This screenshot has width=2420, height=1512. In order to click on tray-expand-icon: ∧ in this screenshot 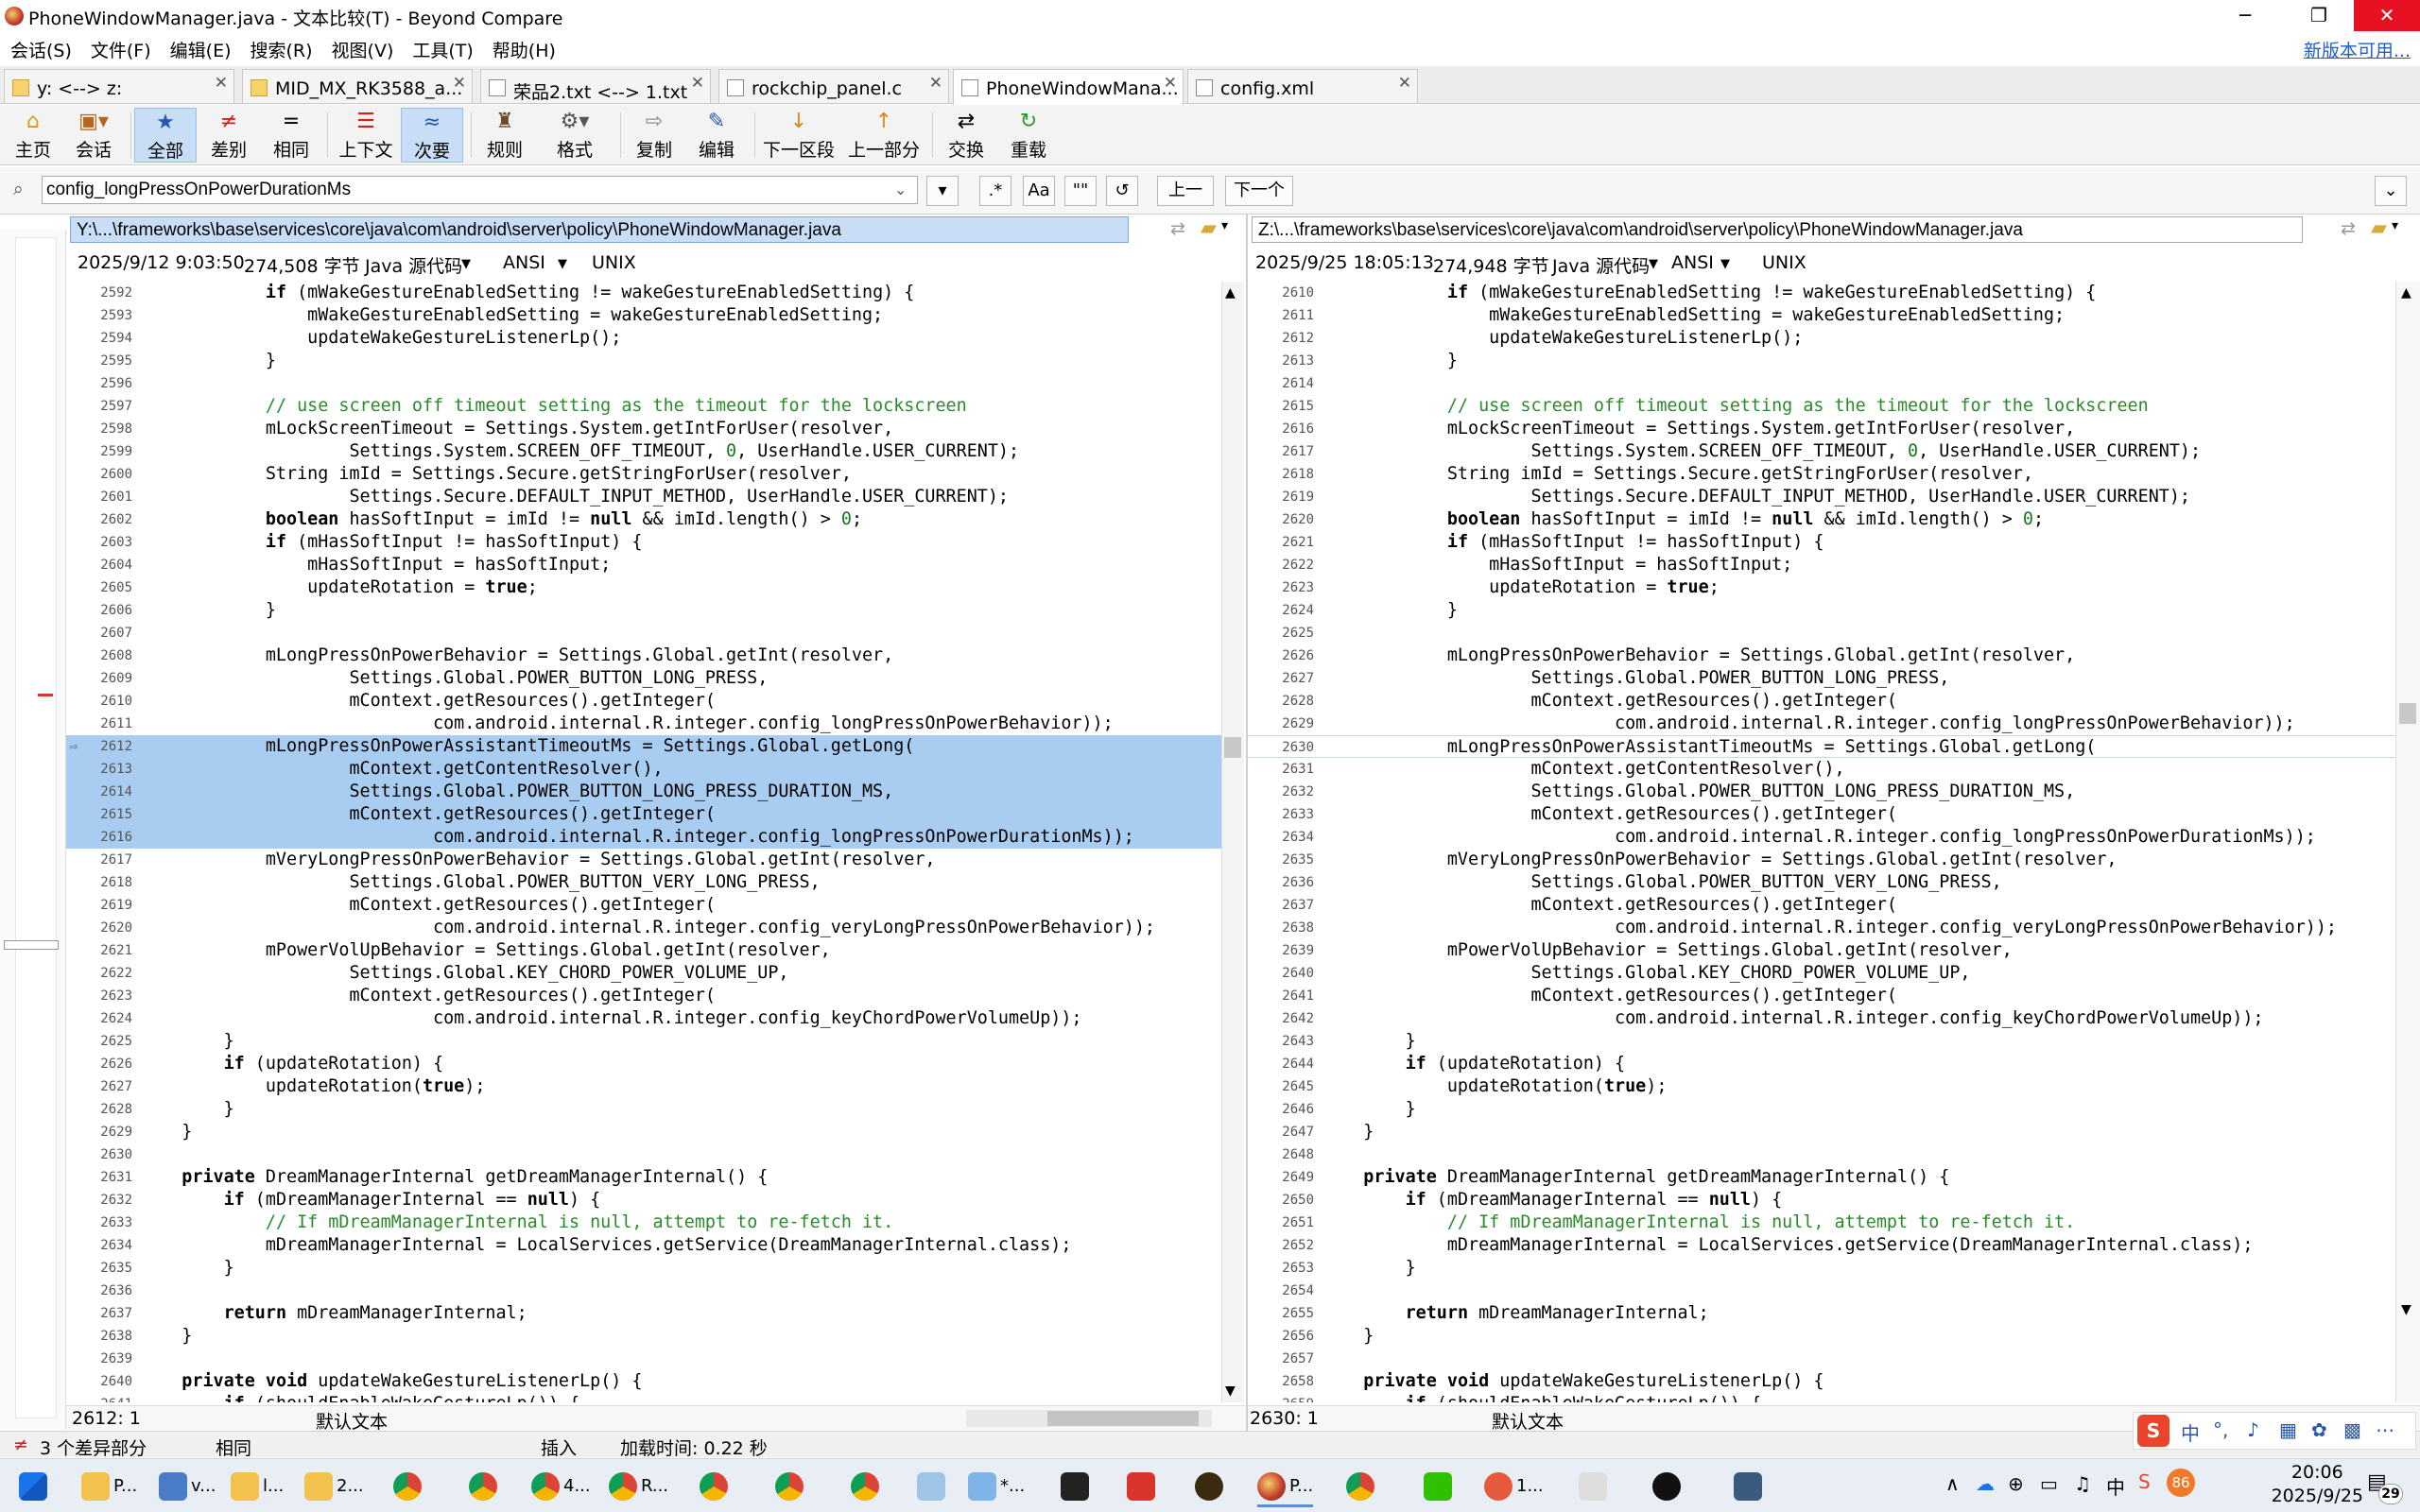, I will do `click(1952, 1483)`.